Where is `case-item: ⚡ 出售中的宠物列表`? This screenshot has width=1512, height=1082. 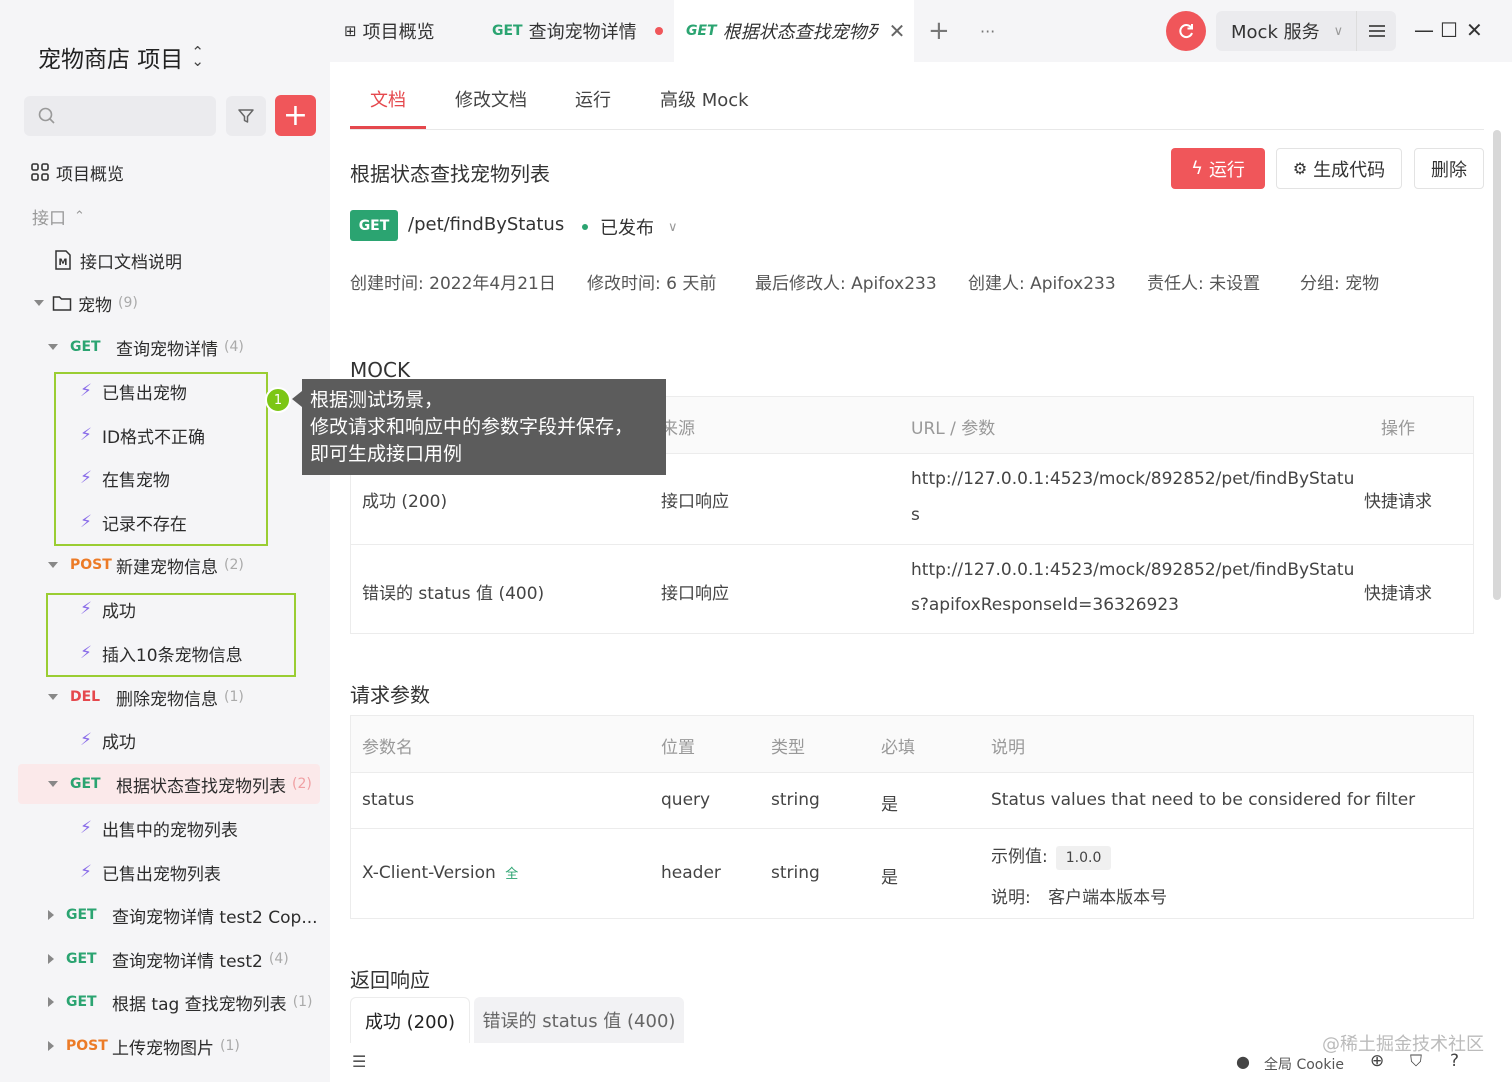
case-item: ⚡ 出售中的宠物列表 is located at coordinates (231, 828).